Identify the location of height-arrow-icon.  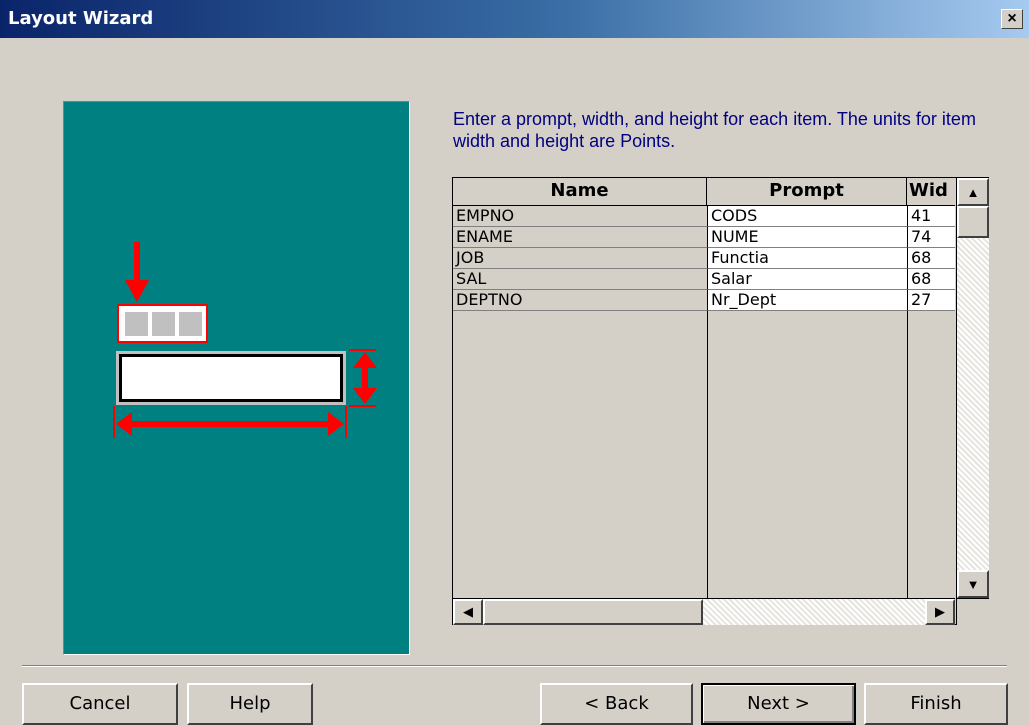
(363, 378).